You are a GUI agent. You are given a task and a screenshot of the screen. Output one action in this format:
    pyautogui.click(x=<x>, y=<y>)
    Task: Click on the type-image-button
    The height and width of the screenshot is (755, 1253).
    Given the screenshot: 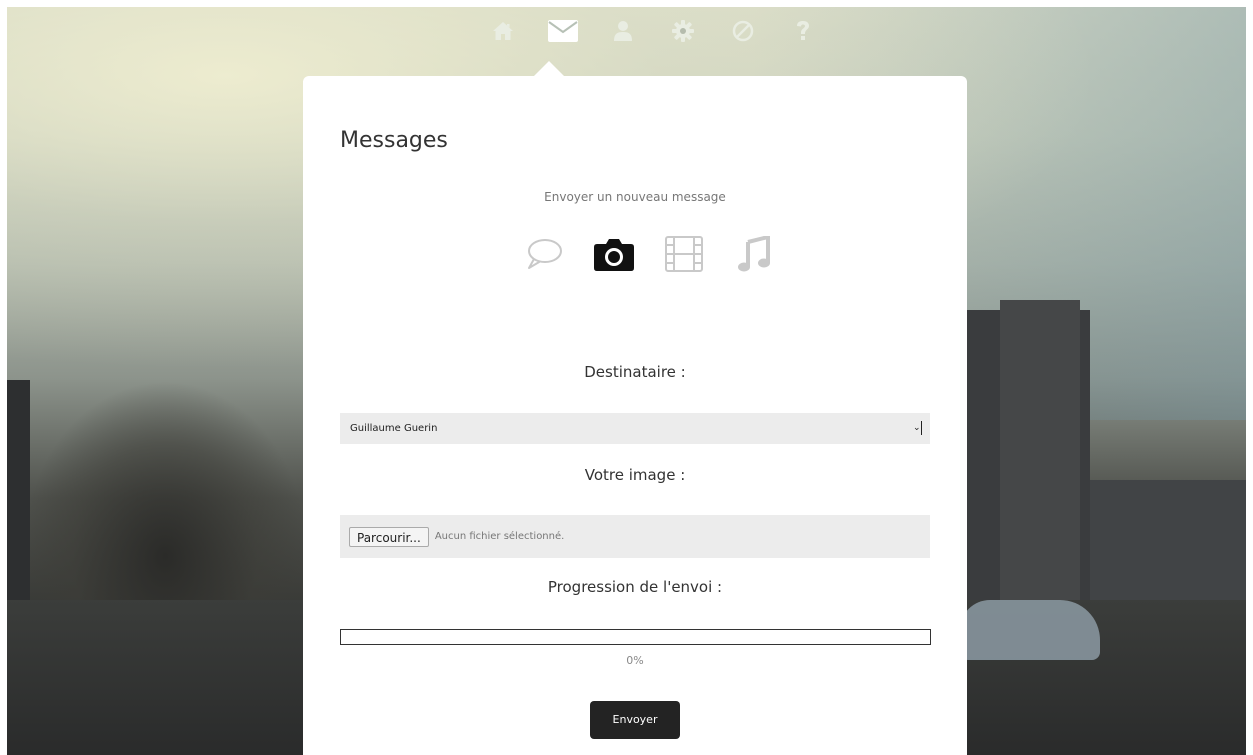 What is the action you would take?
    pyautogui.click(x=614, y=254)
    